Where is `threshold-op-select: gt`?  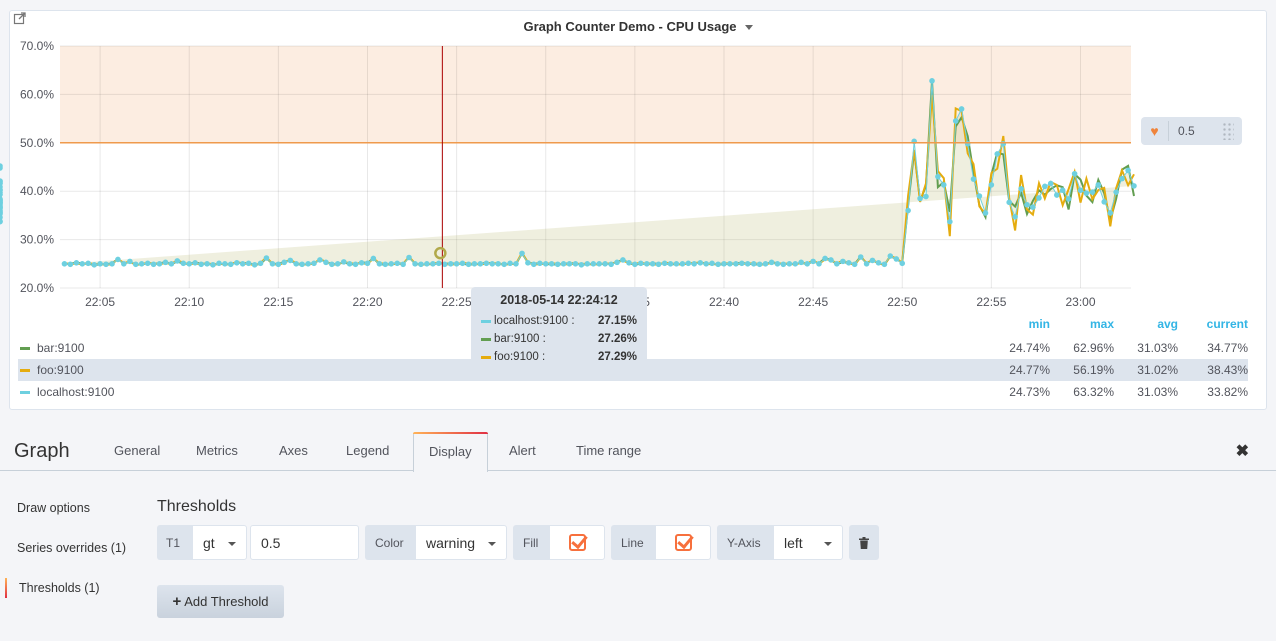 threshold-op-select: gt is located at coordinates (219, 542).